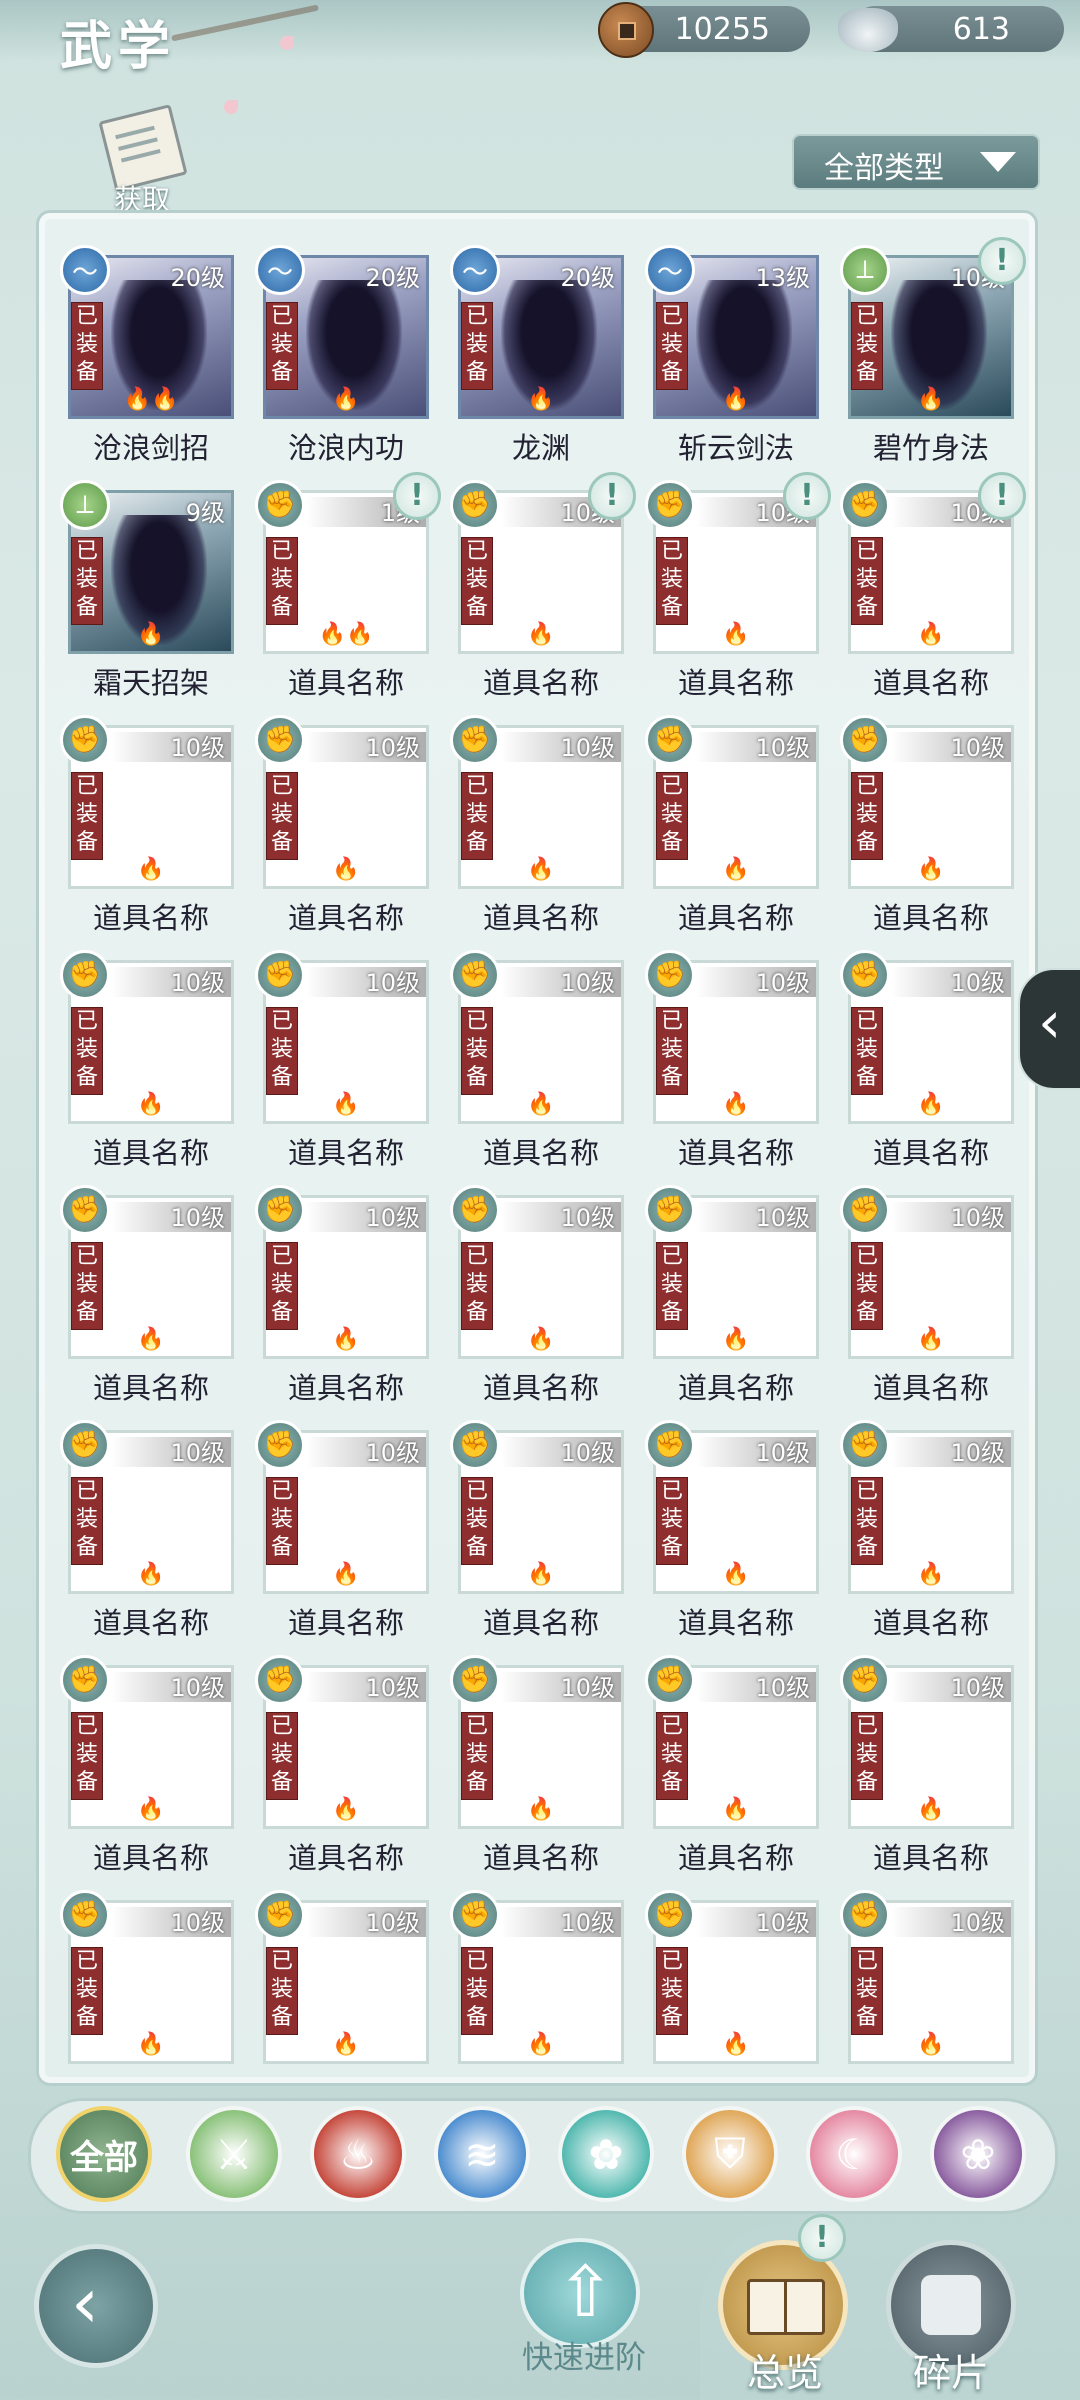 This screenshot has height=2400, width=1080. Describe the element at coordinates (868, 30) in the screenshot. I see `silver-ingot-icon` at that location.